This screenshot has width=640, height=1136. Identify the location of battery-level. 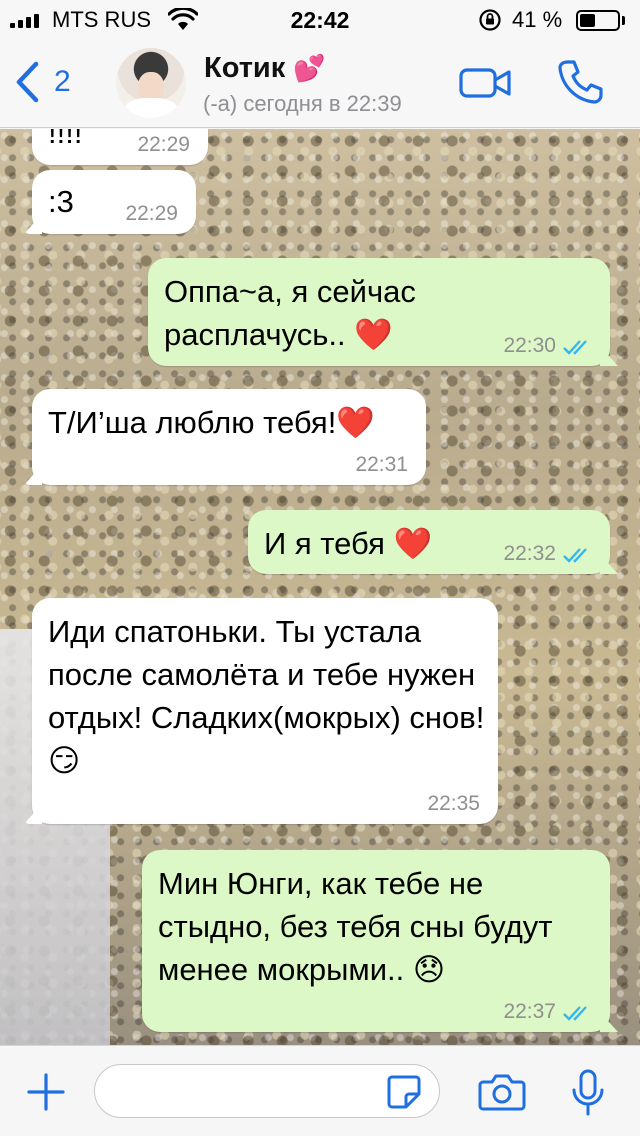
(587, 20).